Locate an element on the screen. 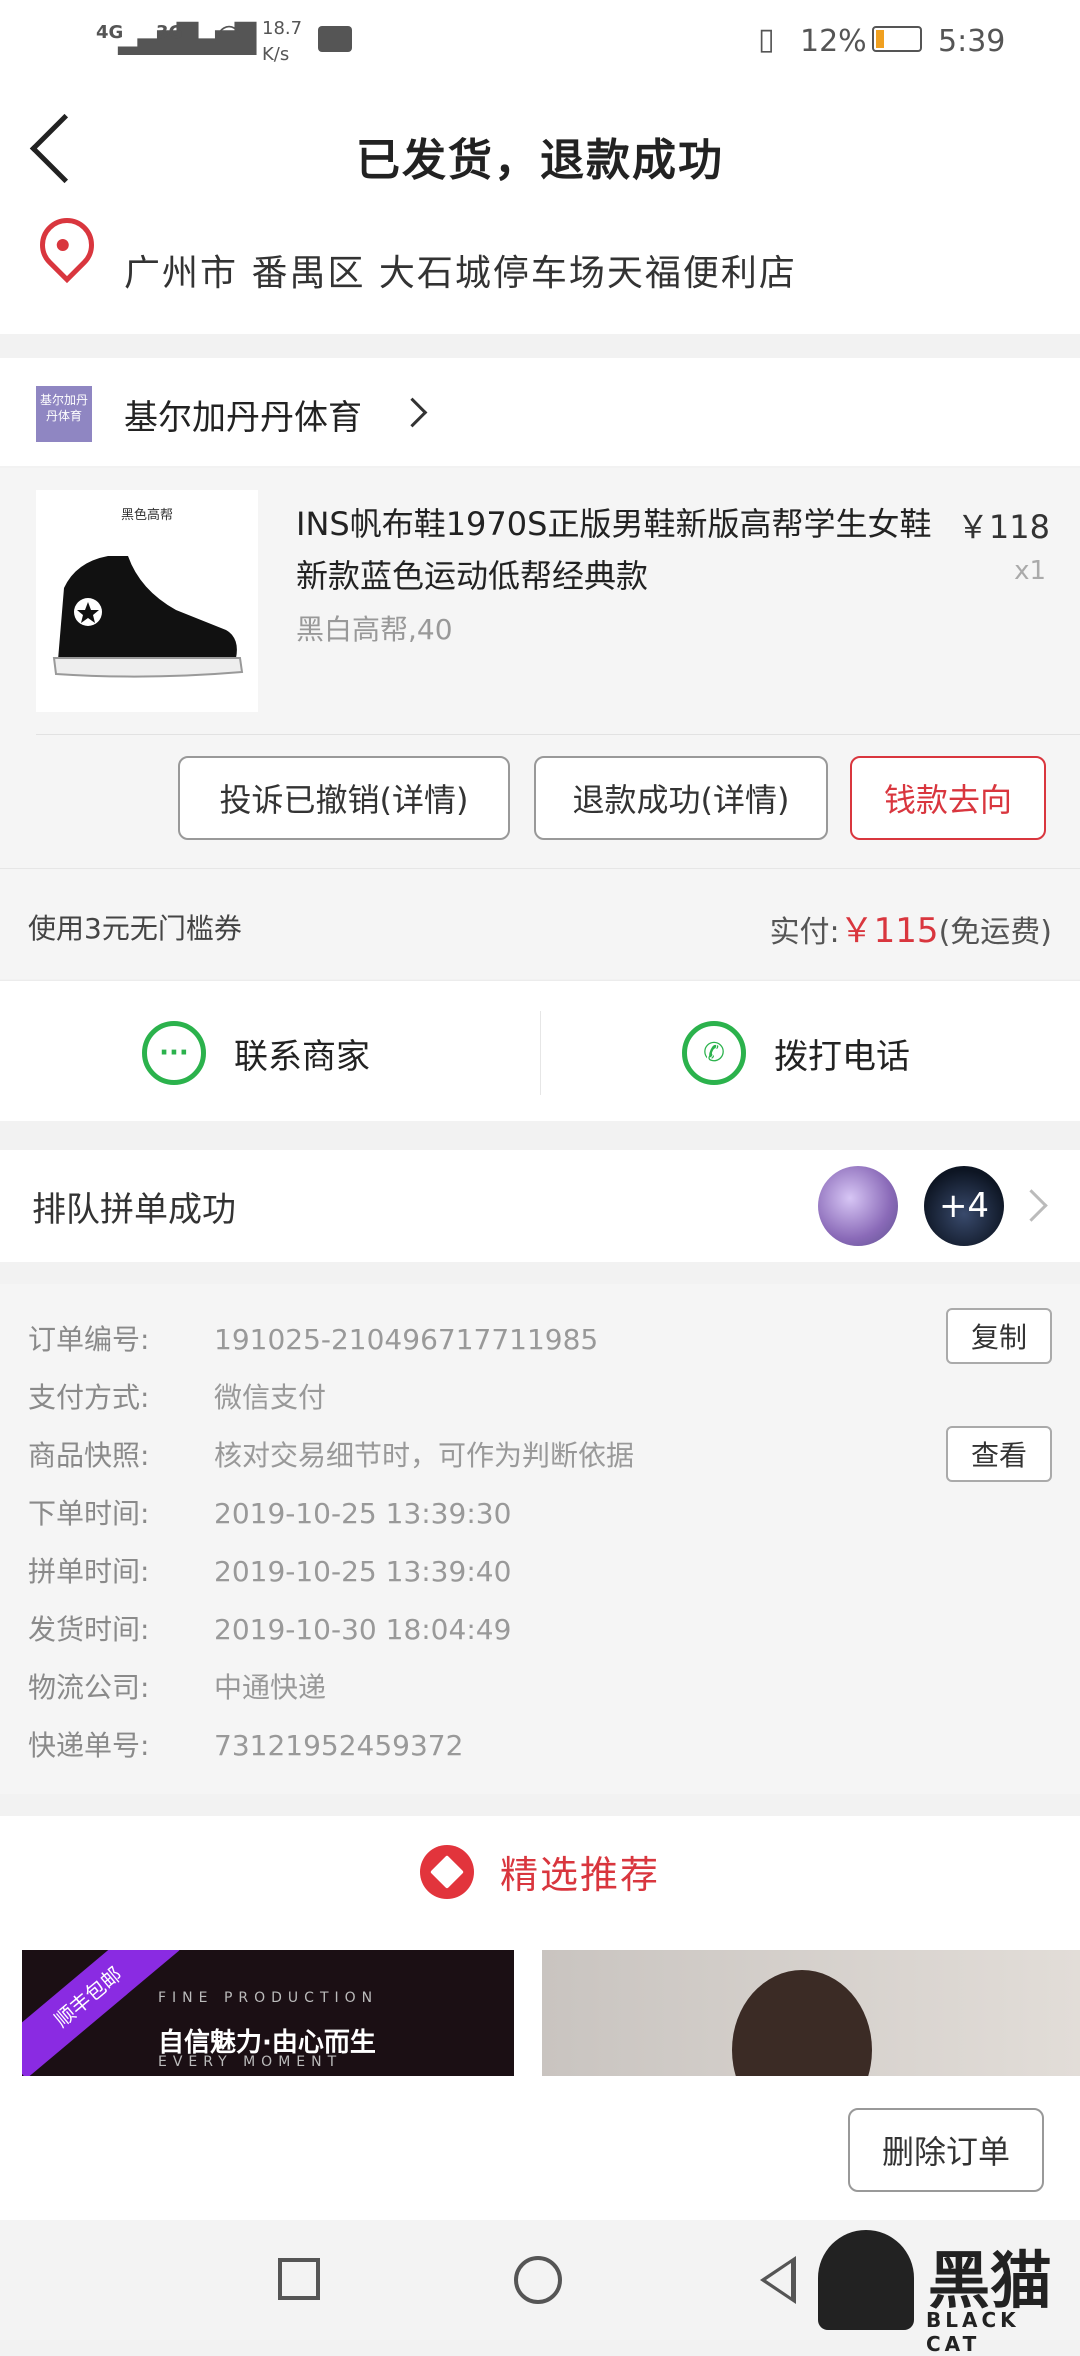 The image size is (1080, 2356). wifi-icon: ◠ is located at coordinates (229, 35).